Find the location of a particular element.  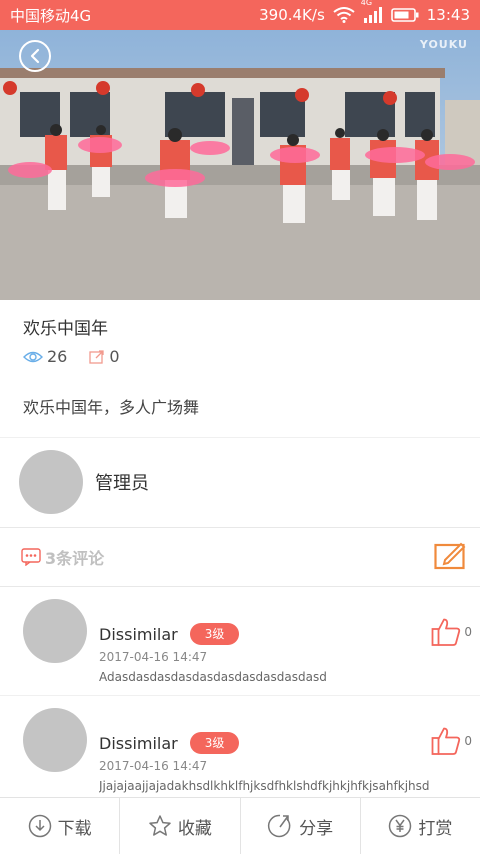

share-button: 分享 is located at coordinates (301, 826).